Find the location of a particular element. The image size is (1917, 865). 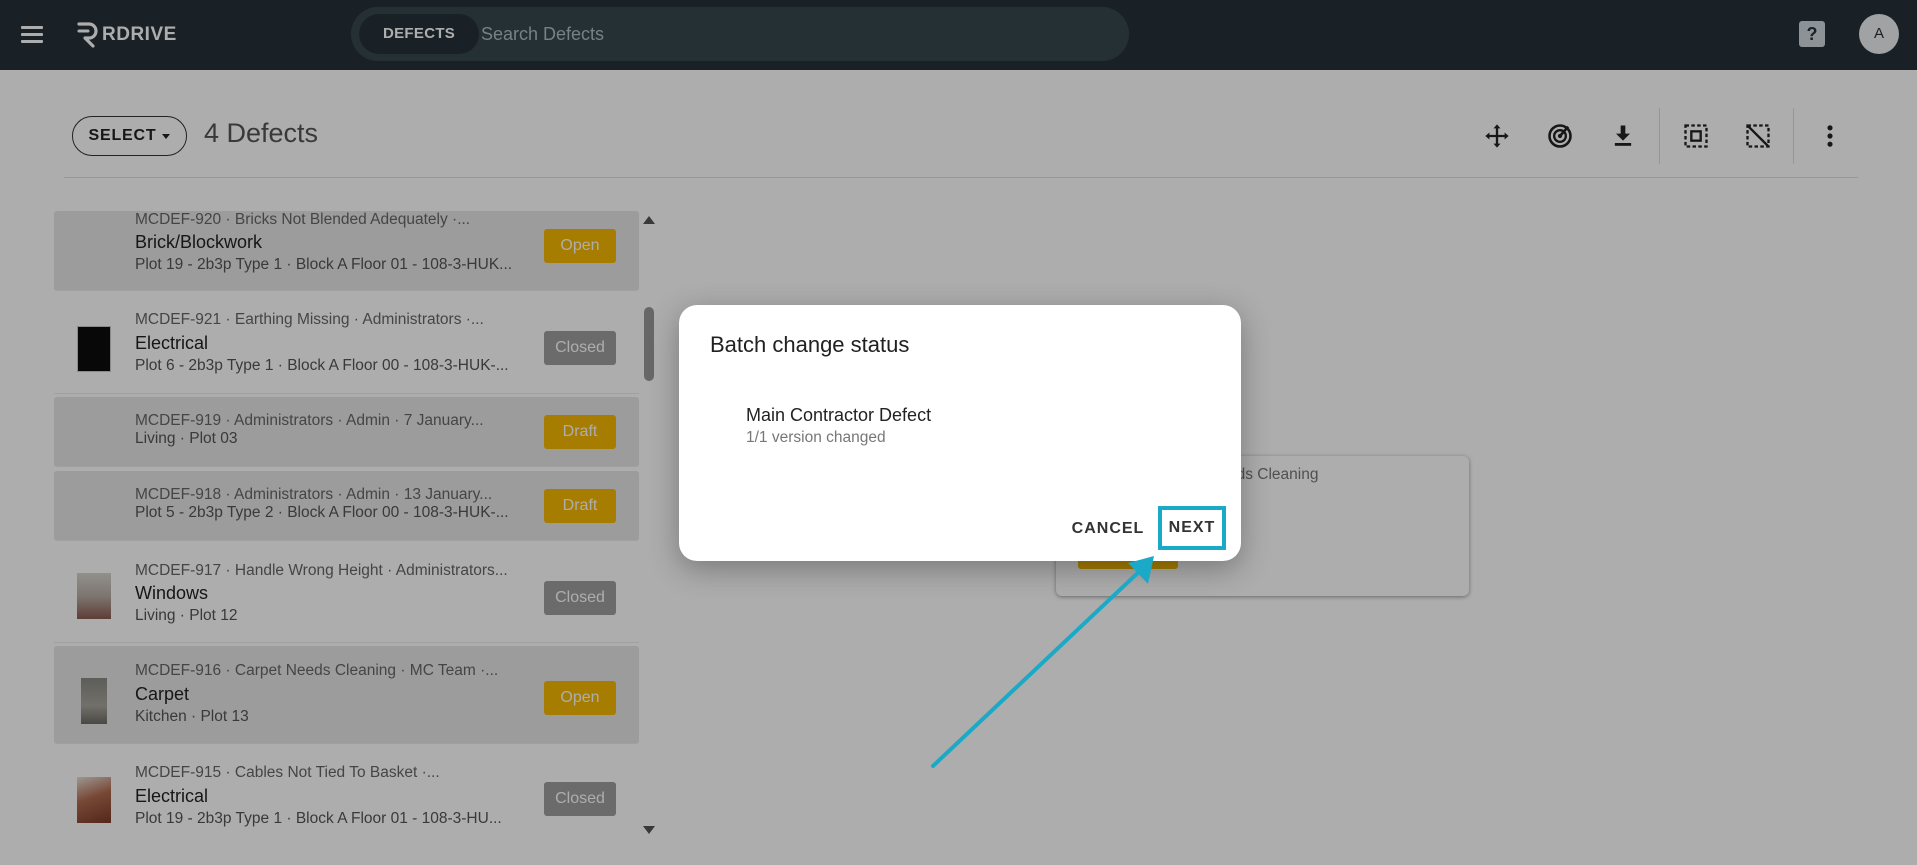

cancel-button: CANCEL is located at coordinates (1108, 529).